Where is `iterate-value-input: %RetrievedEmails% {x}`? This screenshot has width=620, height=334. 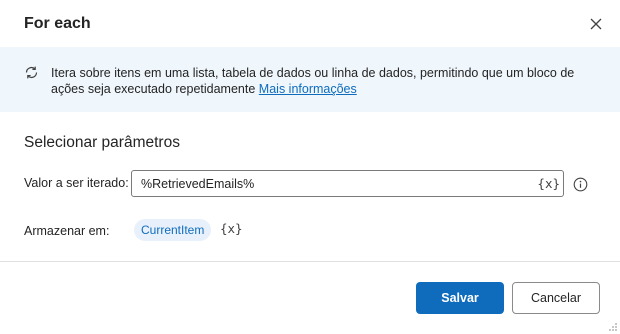
iterate-value-input: %RetrievedEmails% {x} is located at coordinates (347, 183).